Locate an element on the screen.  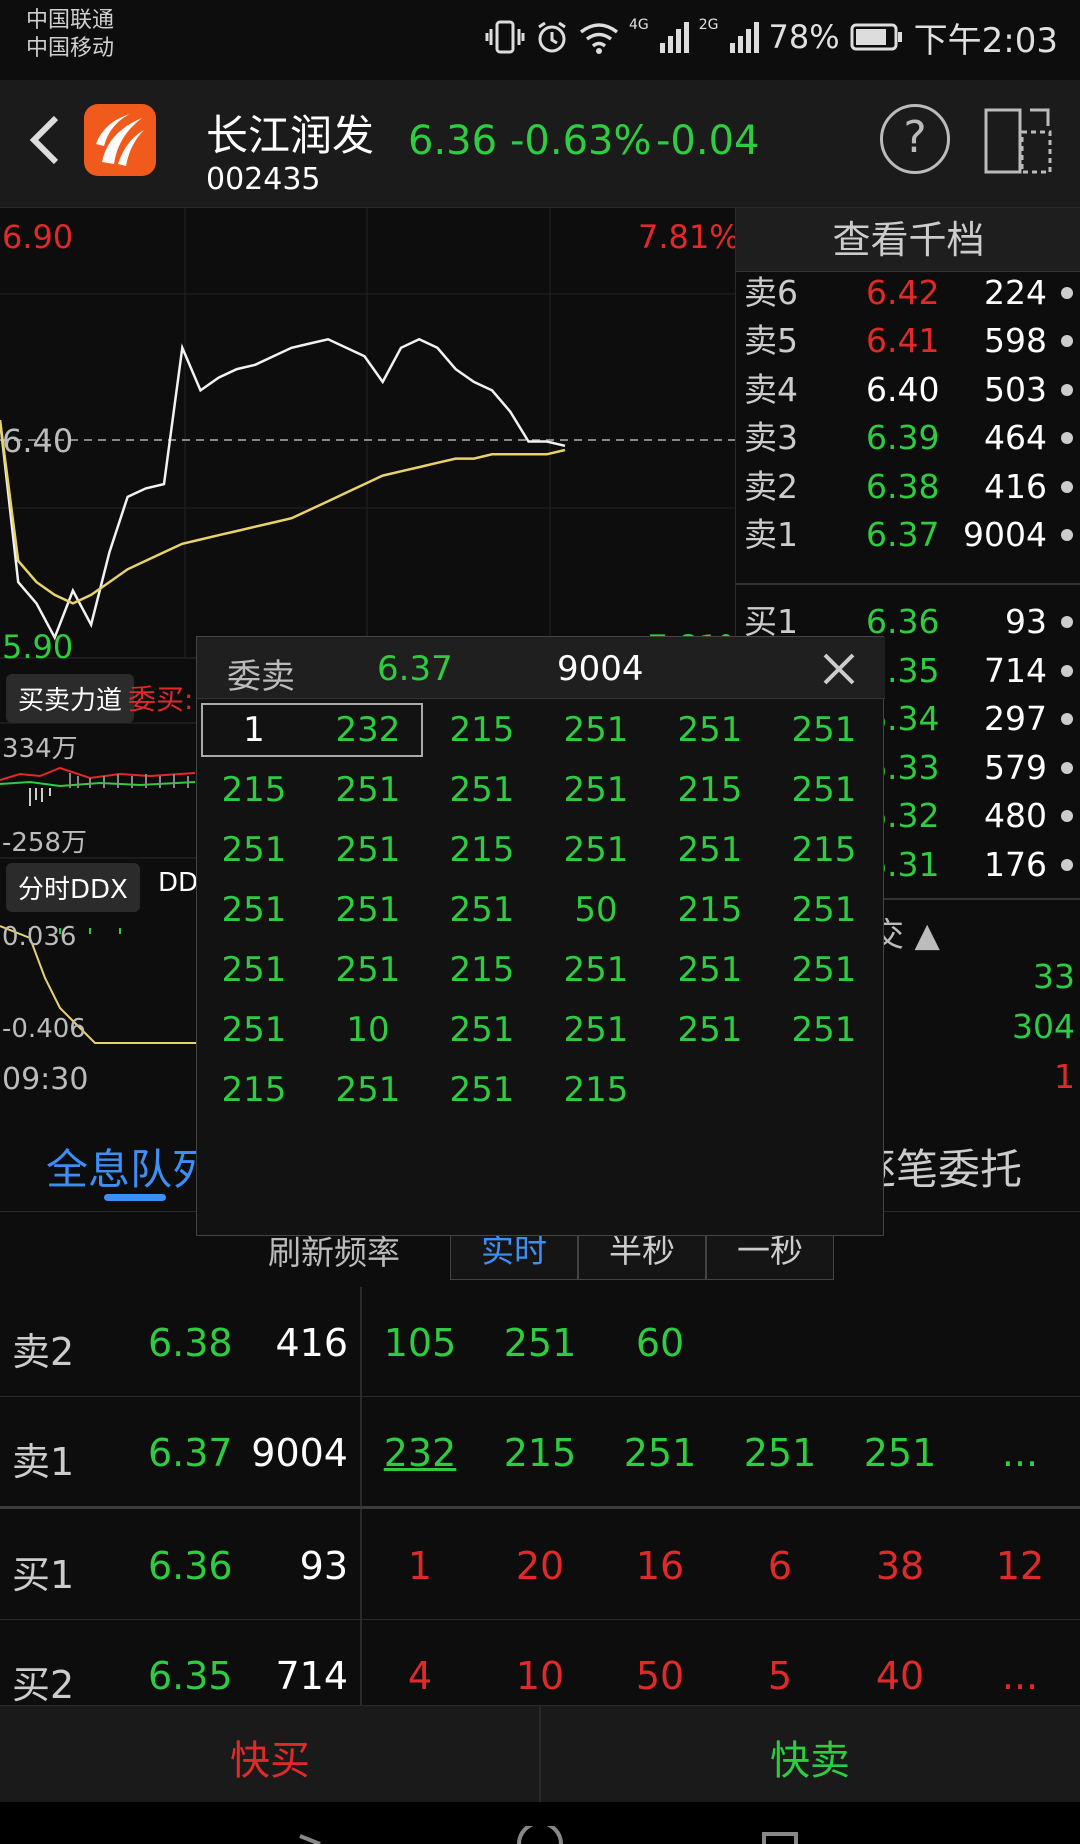
queue-row: 卖2 6.38 416 105 251 60 is located at coordinates (540, 1342).